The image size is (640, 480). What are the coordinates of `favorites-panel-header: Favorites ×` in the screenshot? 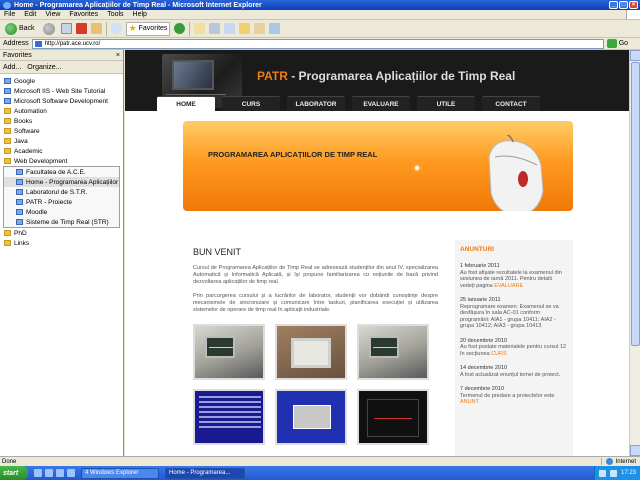 It's located at (61, 55).